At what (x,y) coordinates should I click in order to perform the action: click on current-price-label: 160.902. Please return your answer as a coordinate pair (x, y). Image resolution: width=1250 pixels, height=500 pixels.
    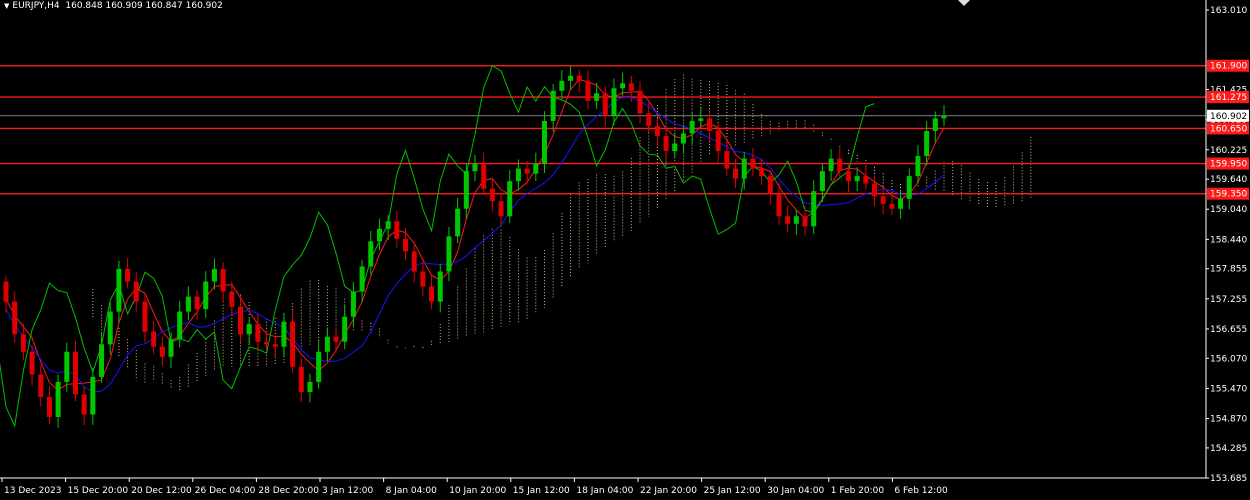
    Looking at the image, I should click on (1228, 117).